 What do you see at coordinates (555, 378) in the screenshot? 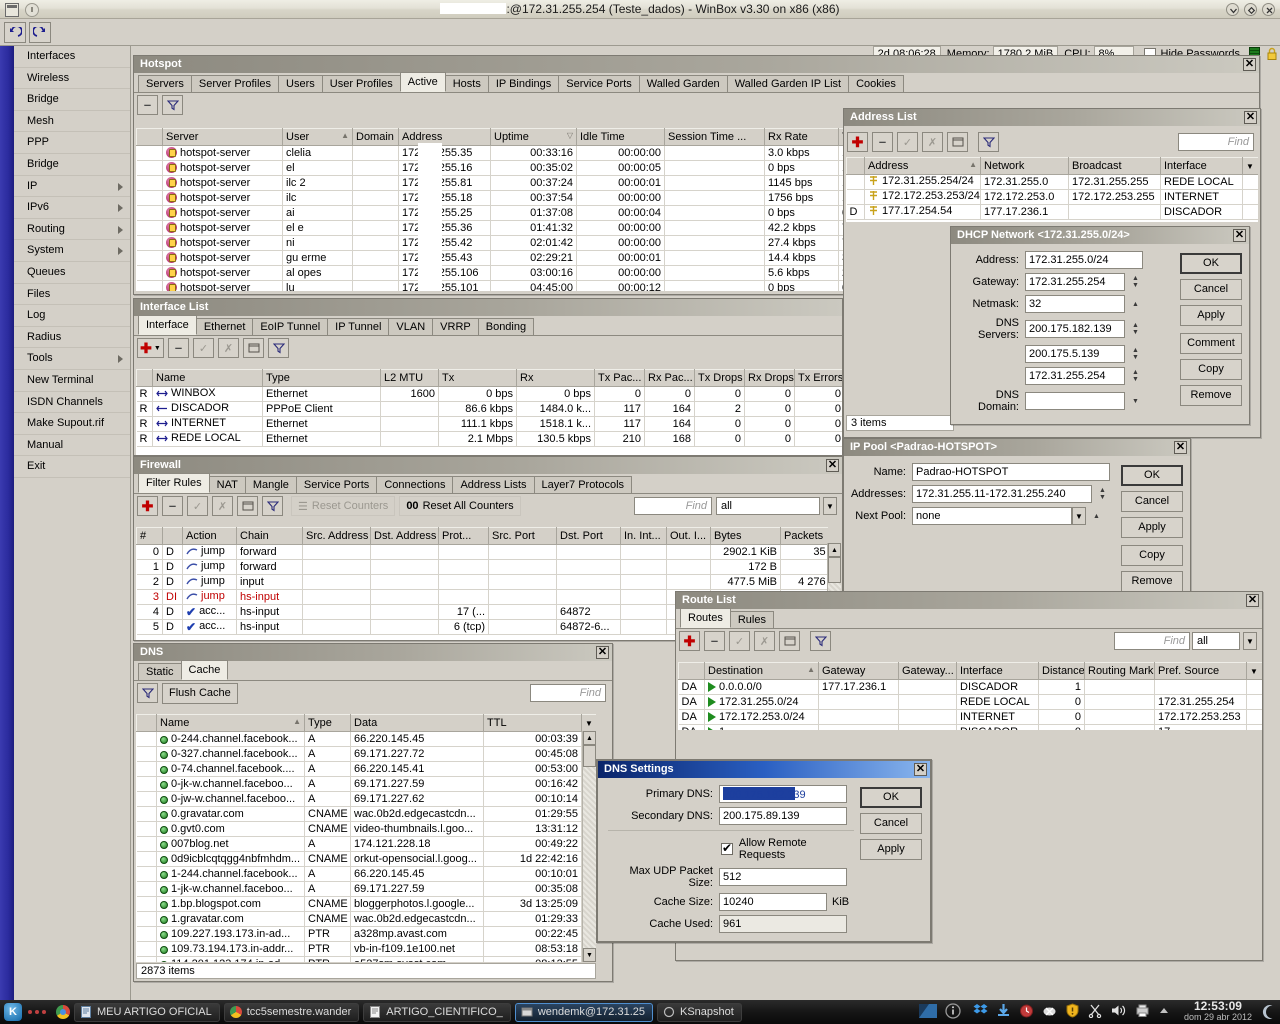
I see `col-rx: Rx` at bounding box center [555, 378].